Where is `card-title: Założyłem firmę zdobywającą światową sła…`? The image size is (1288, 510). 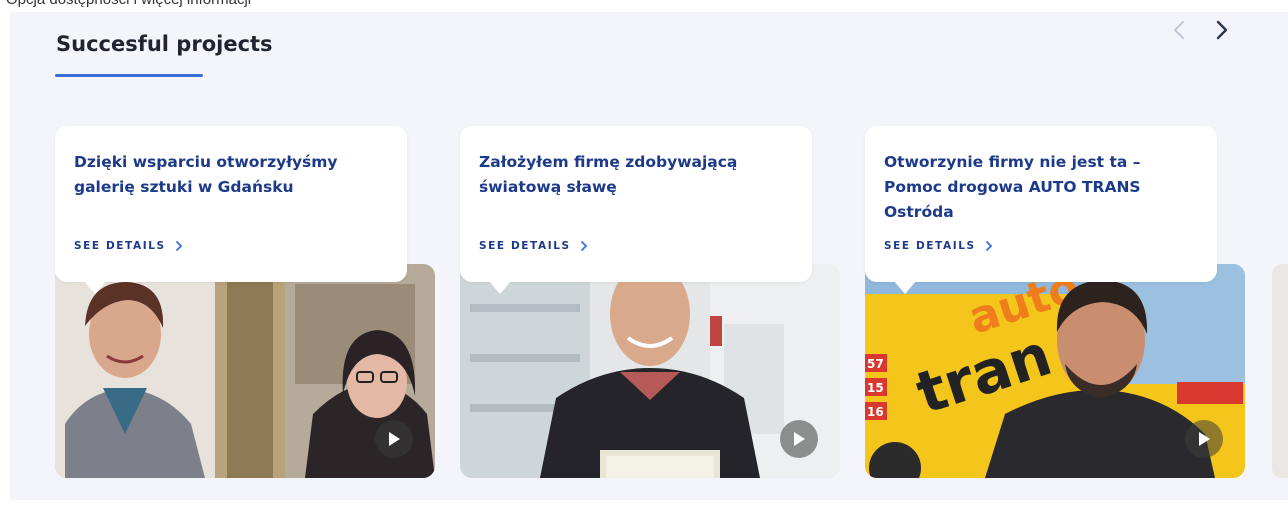
card-title: Założyłem firmę zdobywającą światową sła… is located at coordinates (634, 175).